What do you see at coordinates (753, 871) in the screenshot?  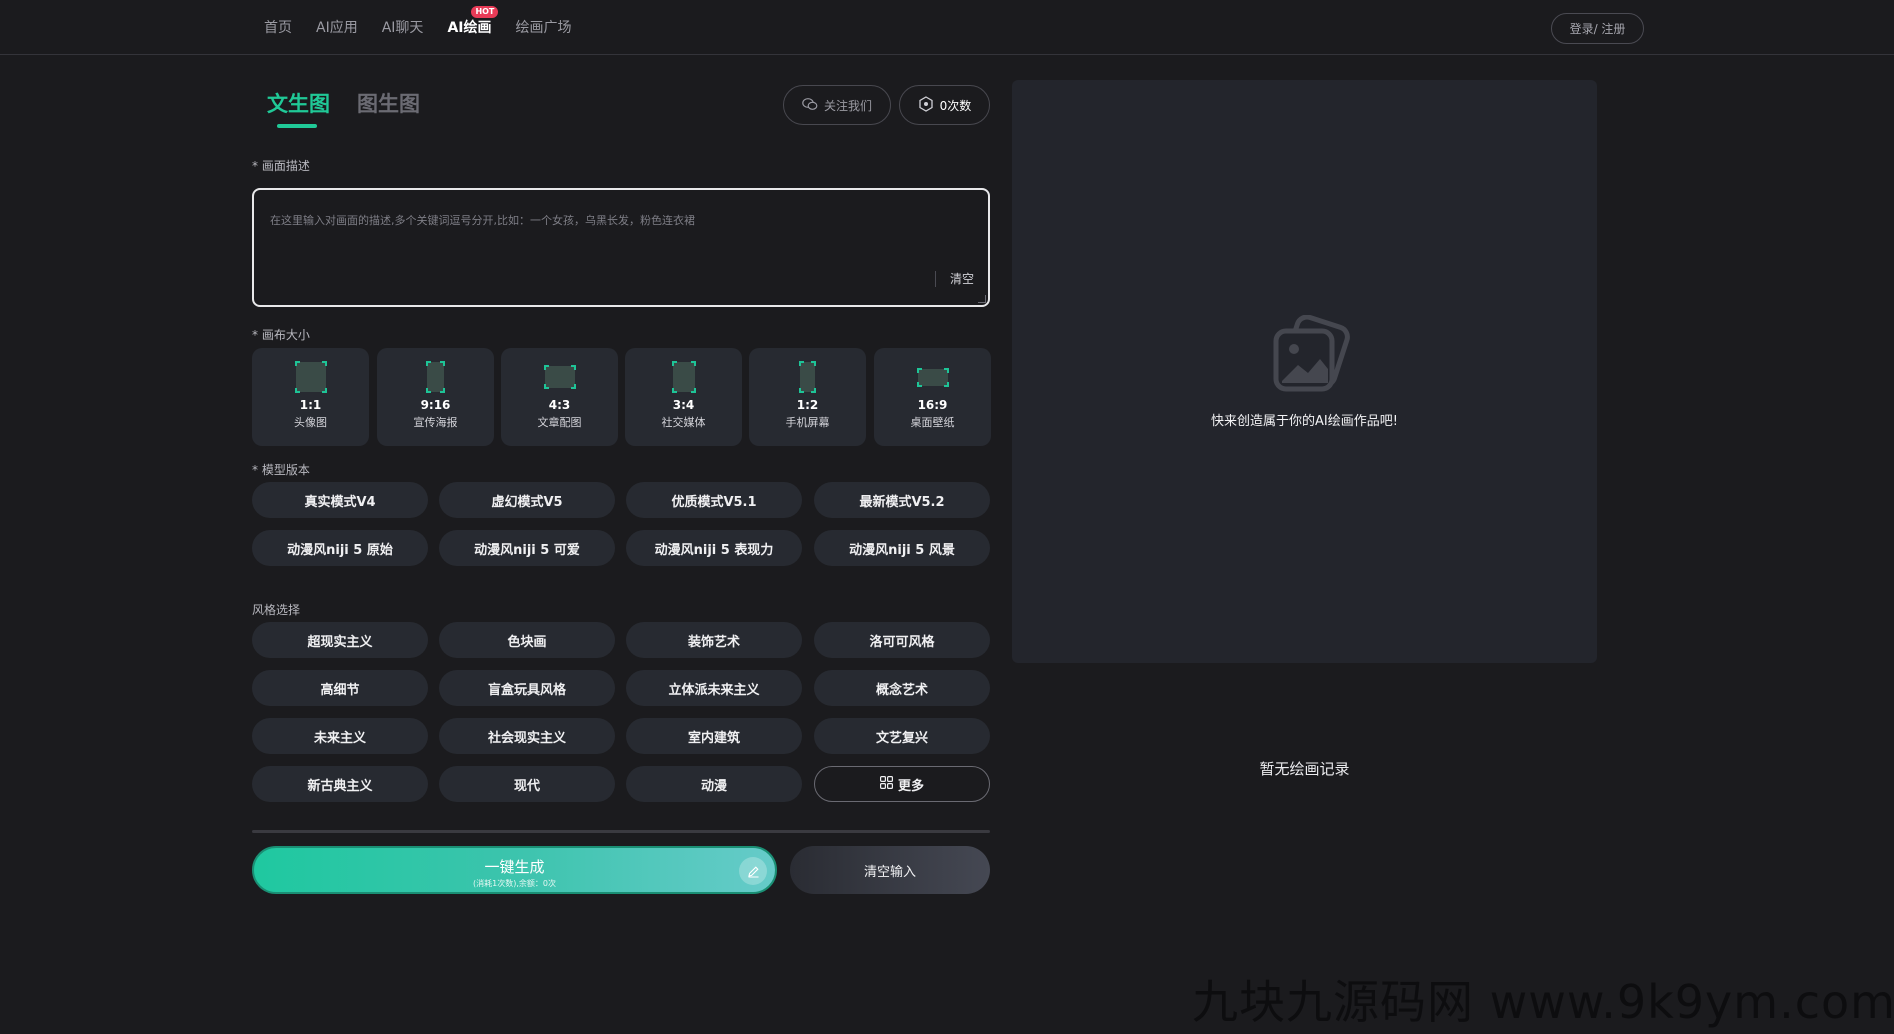 I see `pencil-icon` at bounding box center [753, 871].